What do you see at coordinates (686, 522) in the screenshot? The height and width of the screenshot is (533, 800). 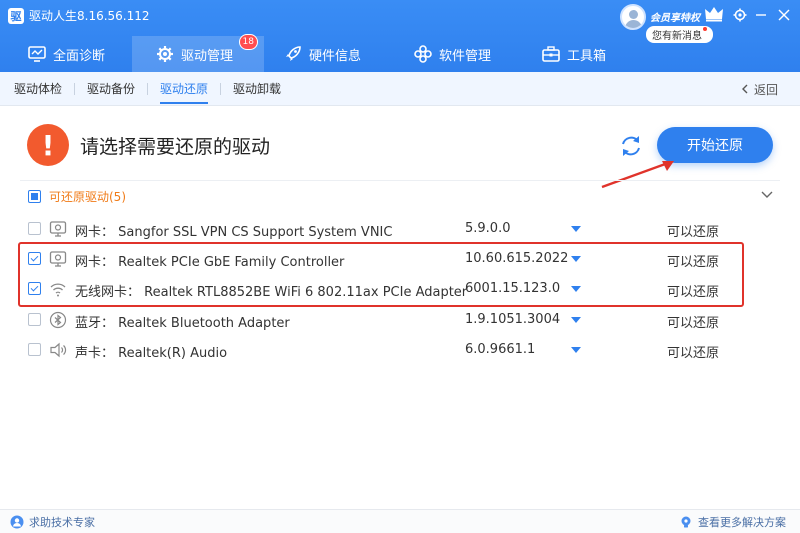 I see `lightbulb-icon` at bounding box center [686, 522].